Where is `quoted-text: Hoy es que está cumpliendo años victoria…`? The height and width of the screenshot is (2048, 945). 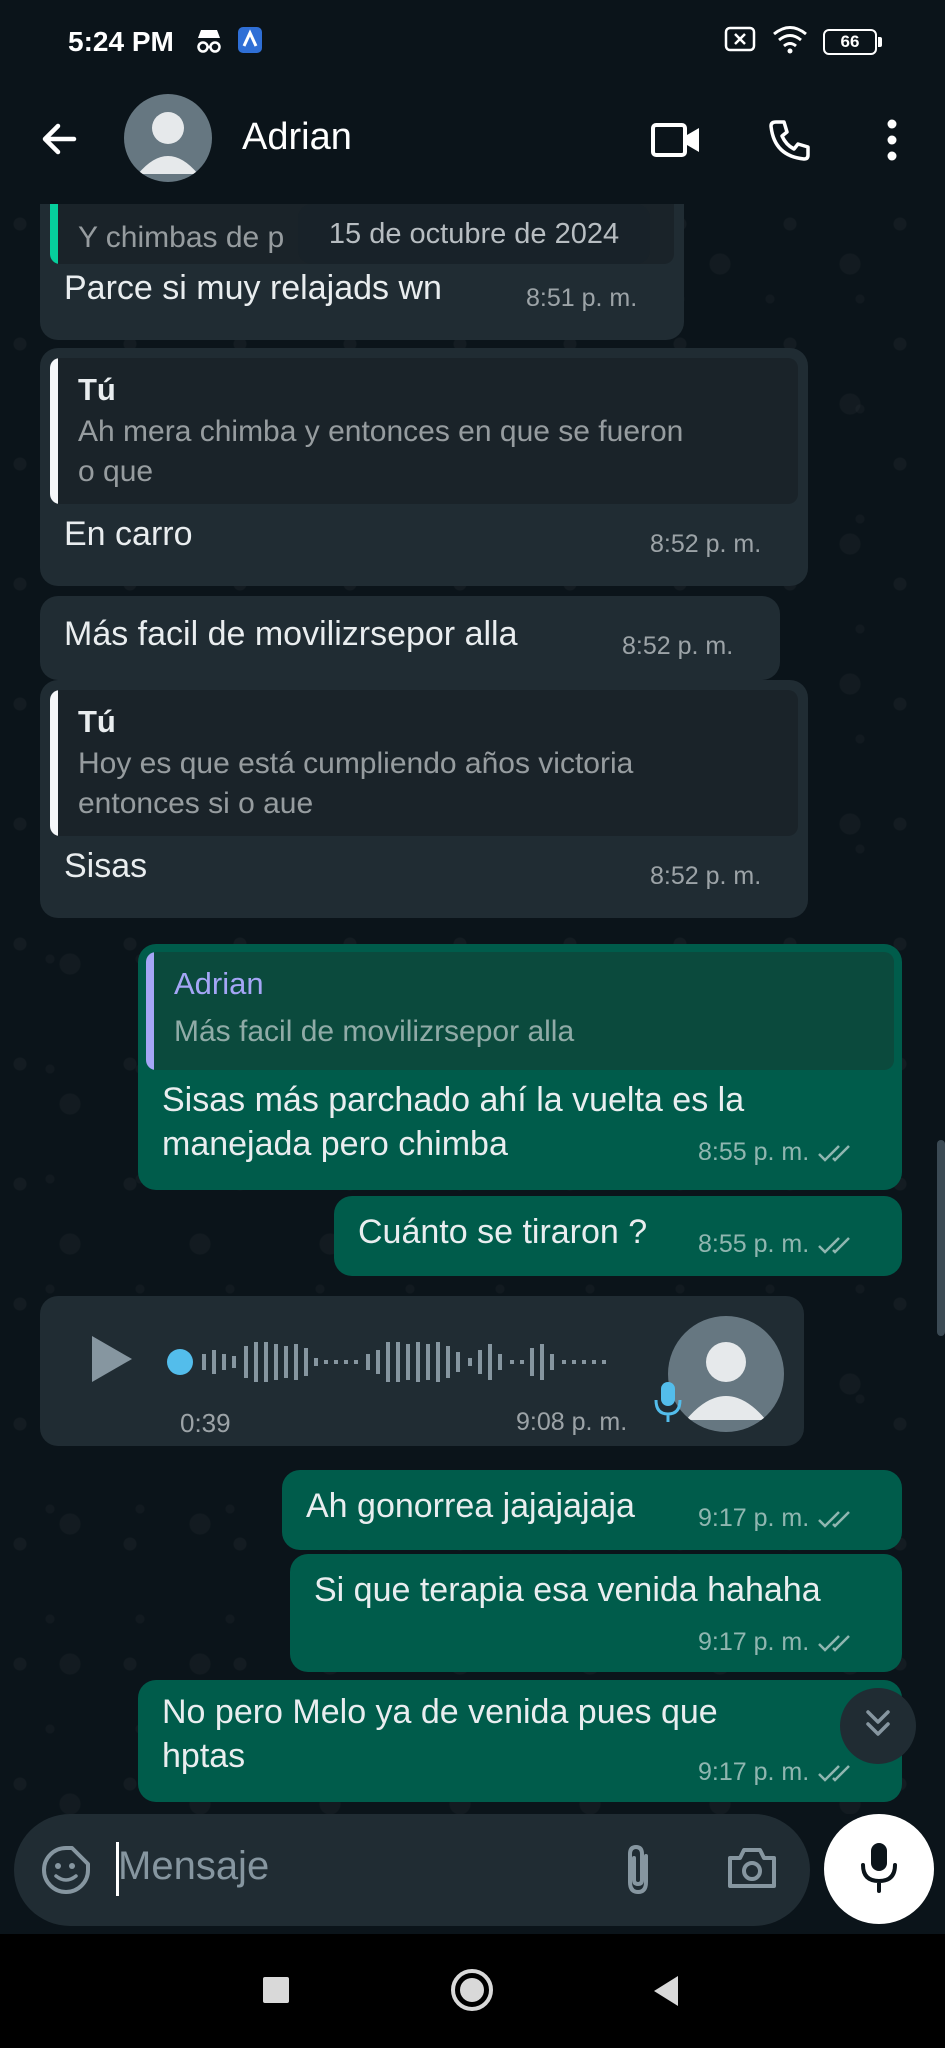 quoted-text: Hoy es que está cumpliendo años victoria… is located at coordinates (356, 783).